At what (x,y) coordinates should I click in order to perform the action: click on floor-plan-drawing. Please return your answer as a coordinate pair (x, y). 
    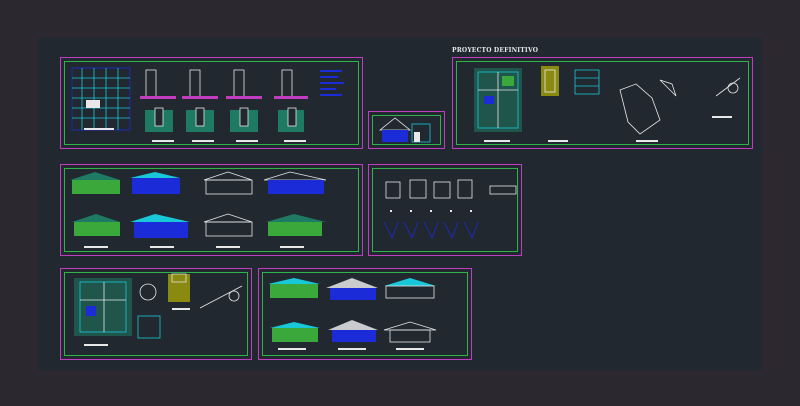
    Looking at the image, I should click on (101, 99).